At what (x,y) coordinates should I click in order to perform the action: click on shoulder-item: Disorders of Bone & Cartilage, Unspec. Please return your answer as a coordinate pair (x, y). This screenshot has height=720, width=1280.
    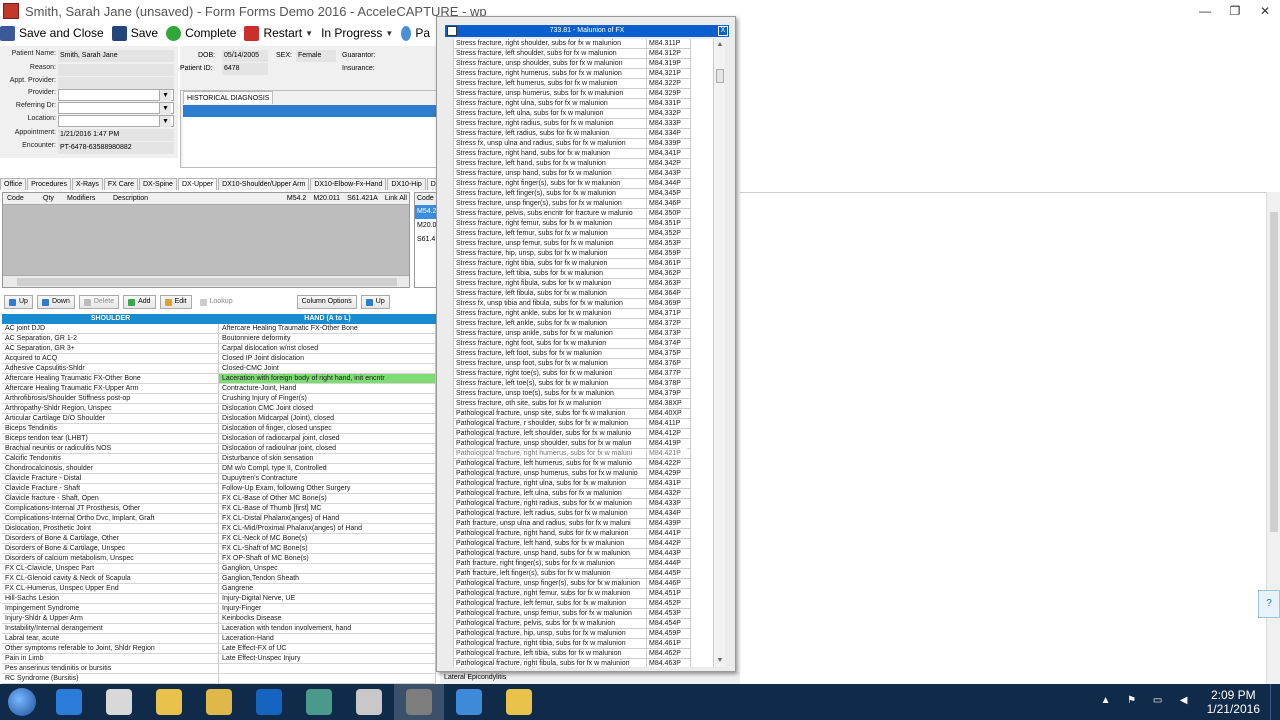
    Looking at the image, I should click on (110, 549).